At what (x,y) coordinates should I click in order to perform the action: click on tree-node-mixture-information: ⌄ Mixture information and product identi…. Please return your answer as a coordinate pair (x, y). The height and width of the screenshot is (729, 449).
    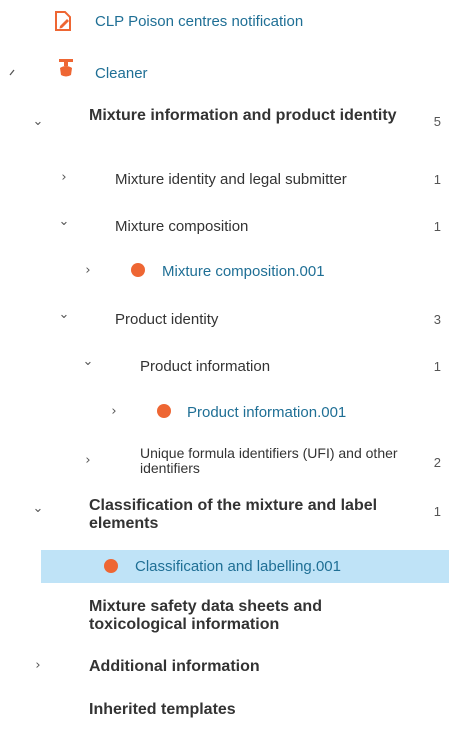
    Looking at the image, I should click on (224, 125).